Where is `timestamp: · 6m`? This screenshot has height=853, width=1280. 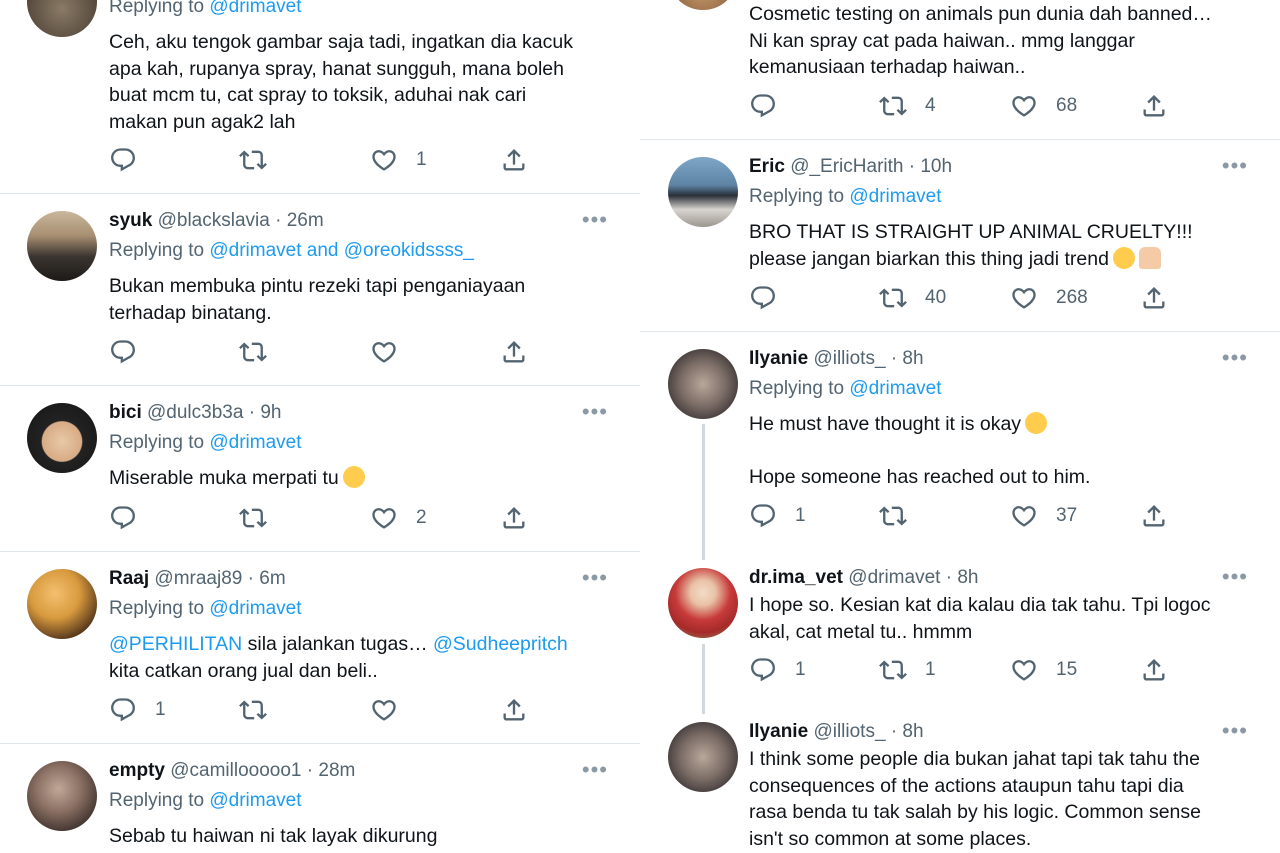
timestamp: · 6m is located at coordinates (267, 578).